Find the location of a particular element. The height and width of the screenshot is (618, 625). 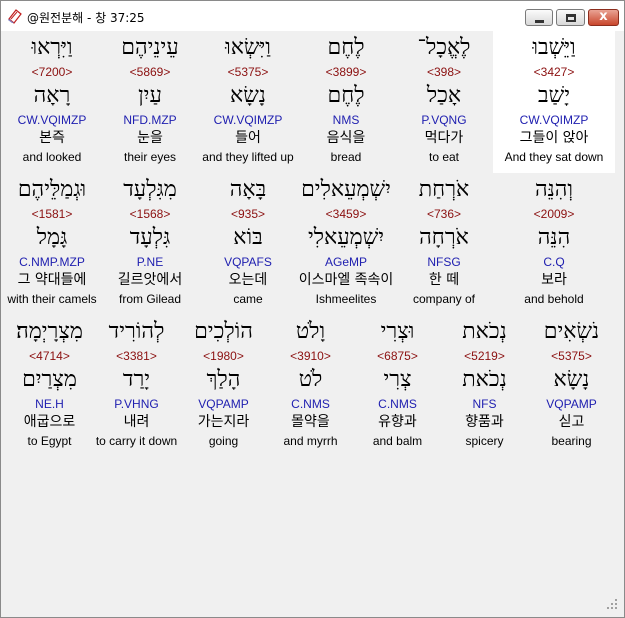

hebrew-surface: וּגְמַלֵּיהֶם is located at coordinates (52, 189).